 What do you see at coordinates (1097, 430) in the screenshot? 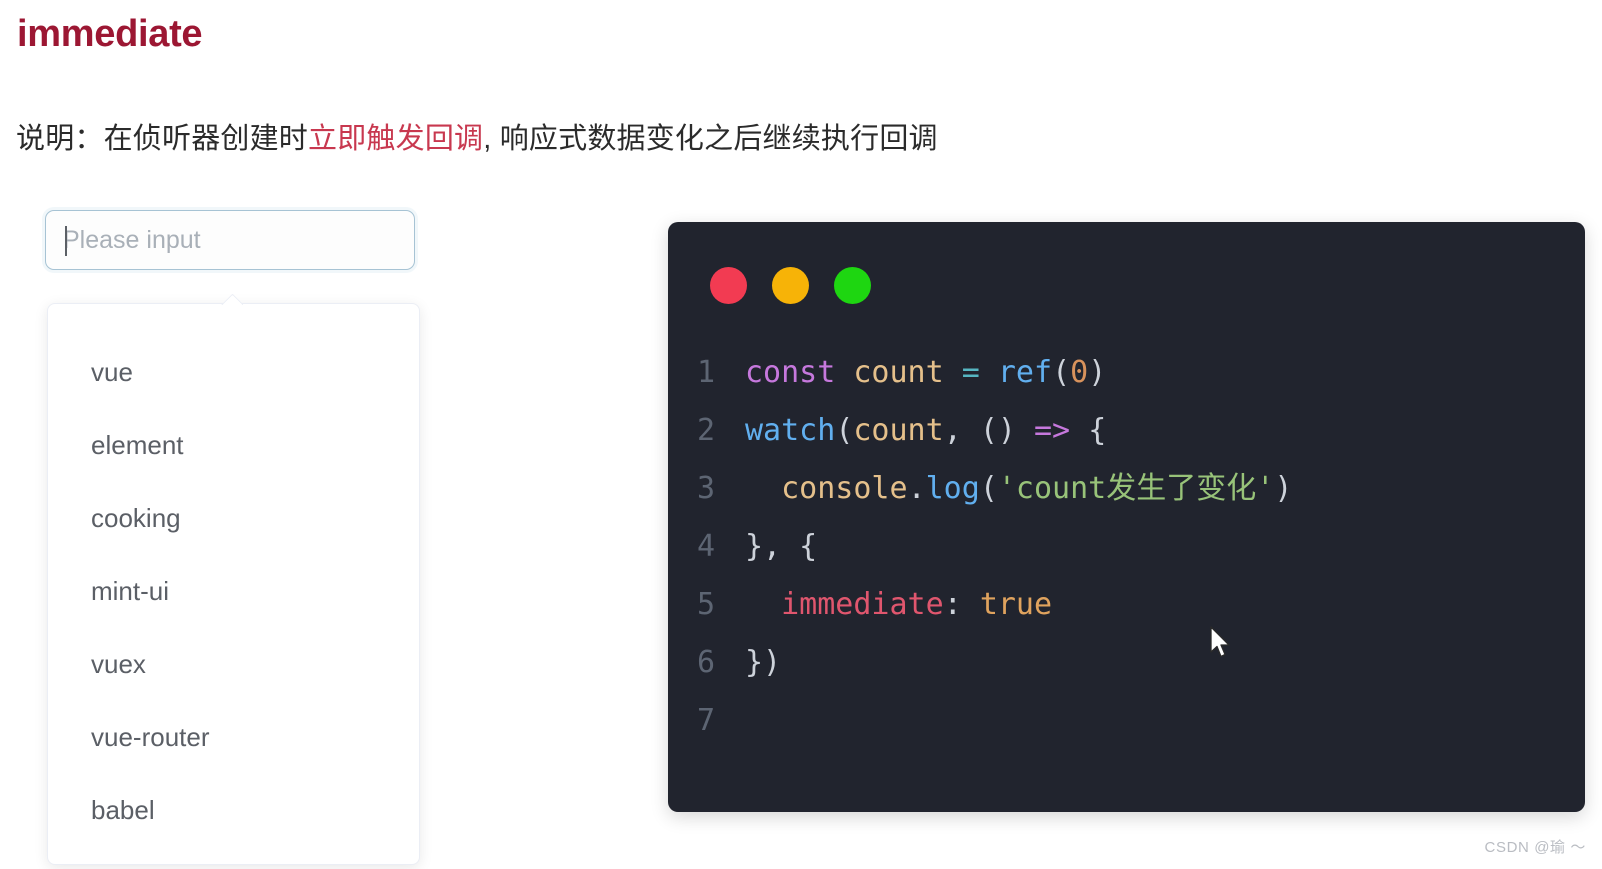
I see `token-brace: {` at bounding box center [1097, 430].